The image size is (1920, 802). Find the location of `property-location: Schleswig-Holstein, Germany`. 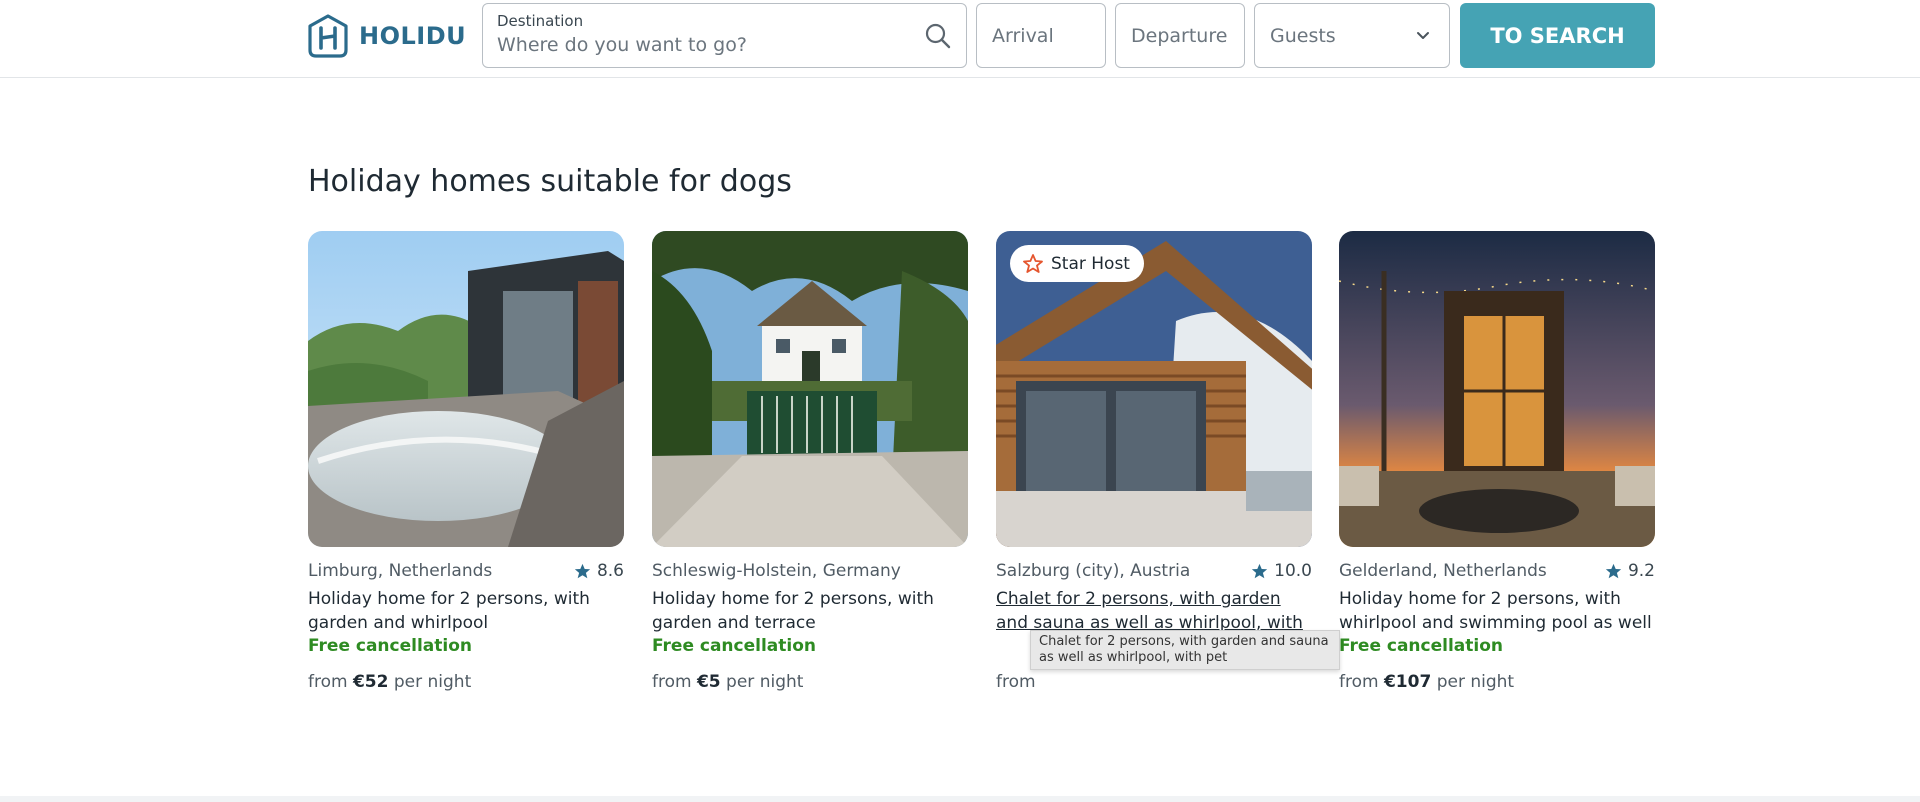

property-location: Schleswig-Holstein, Germany is located at coordinates (776, 571).